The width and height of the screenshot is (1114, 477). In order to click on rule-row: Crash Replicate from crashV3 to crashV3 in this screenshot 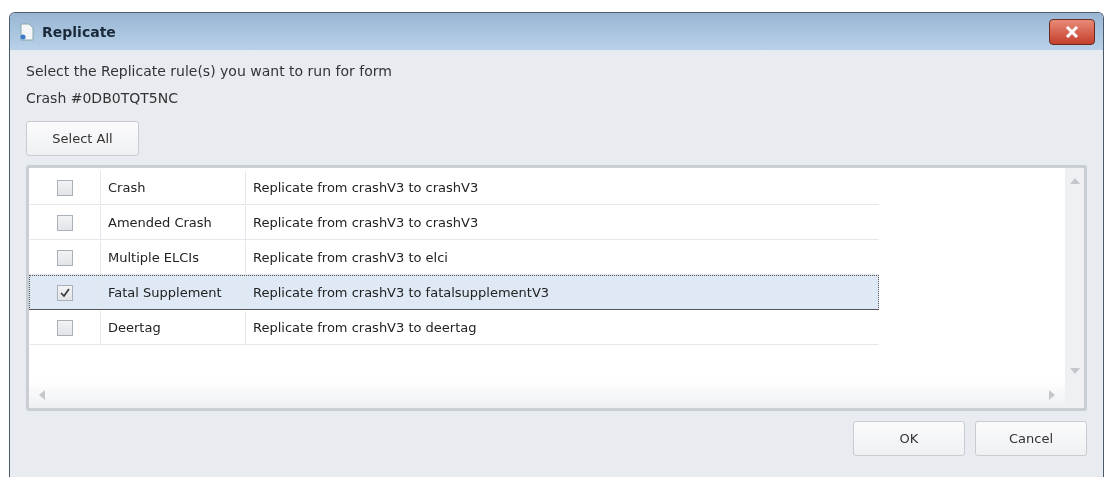, I will do `click(454, 187)`.